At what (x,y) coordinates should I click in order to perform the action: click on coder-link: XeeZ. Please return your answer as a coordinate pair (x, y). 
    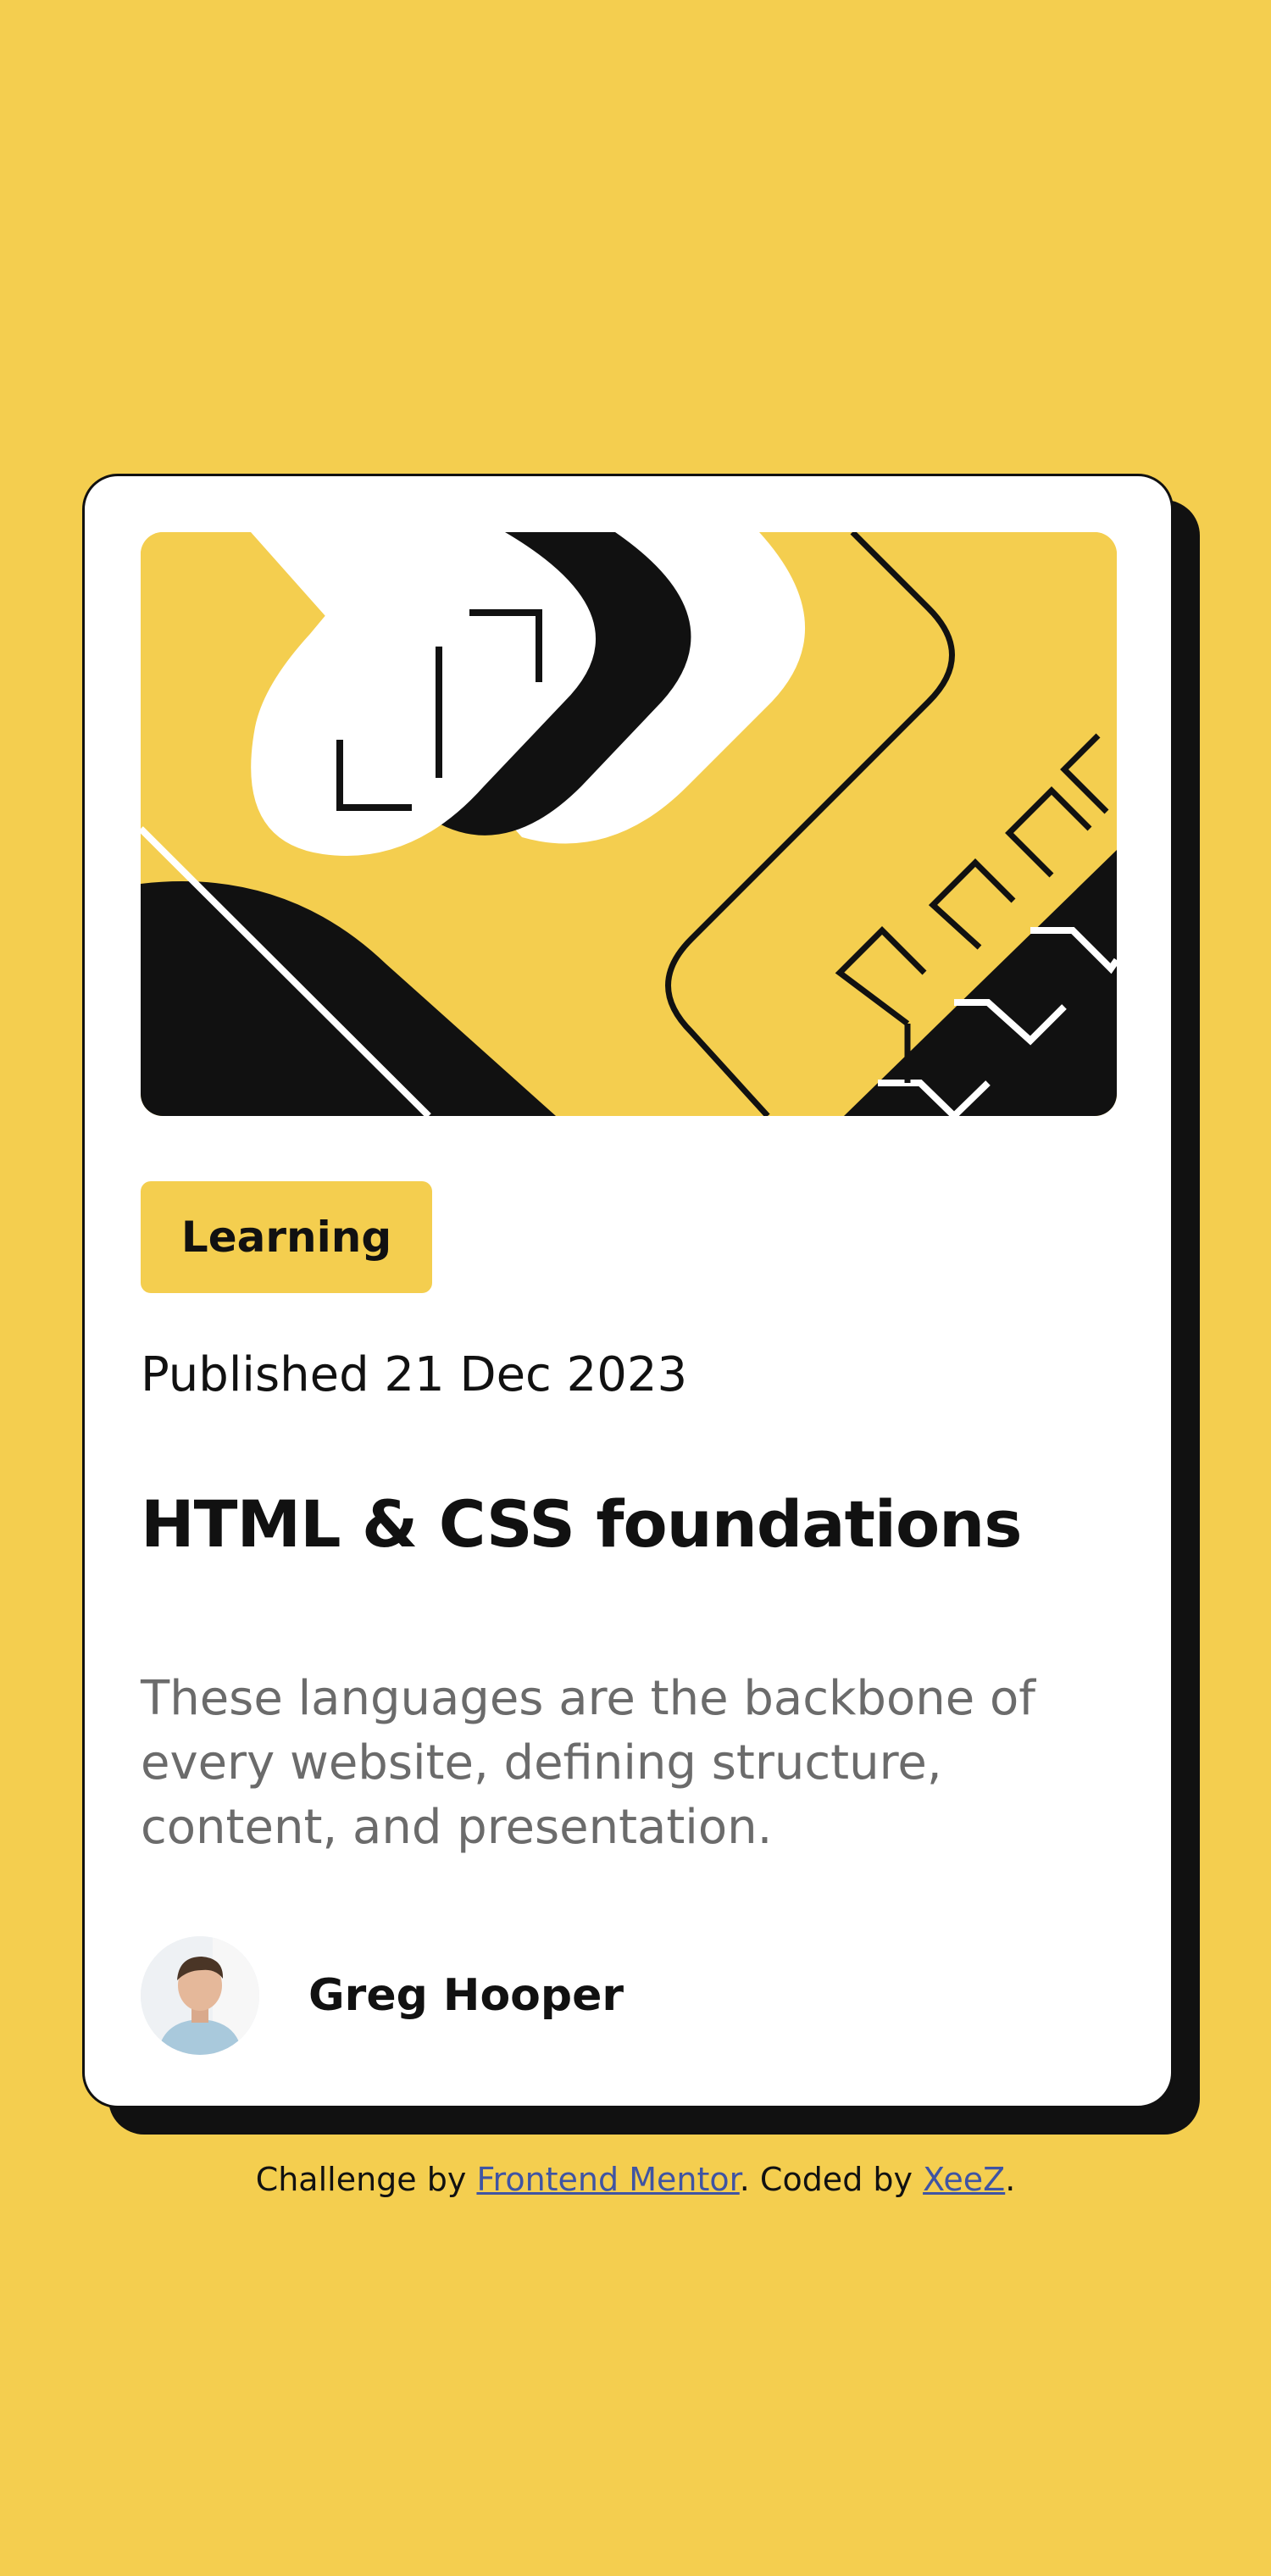
    Looking at the image, I should click on (964, 2179).